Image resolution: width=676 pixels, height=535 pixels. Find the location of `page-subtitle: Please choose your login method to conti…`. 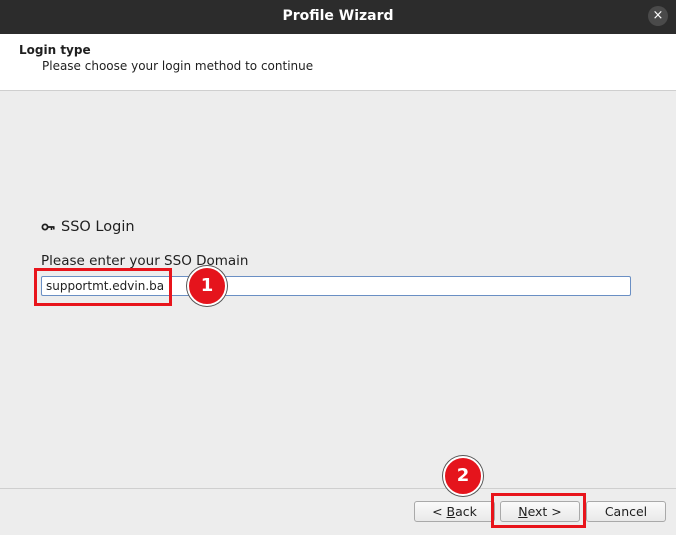

page-subtitle: Please choose your login method to conti… is located at coordinates (178, 66).